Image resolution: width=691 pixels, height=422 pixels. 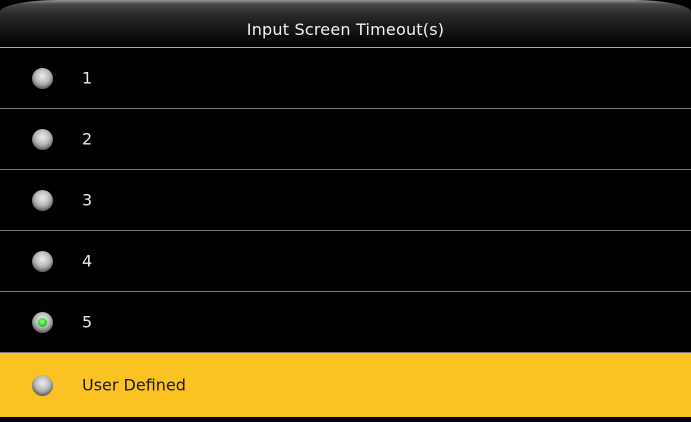 What do you see at coordinates (42, 322) in the screenshot?
I see `radio-button-selected-icon` at bounding box center [42, 322].